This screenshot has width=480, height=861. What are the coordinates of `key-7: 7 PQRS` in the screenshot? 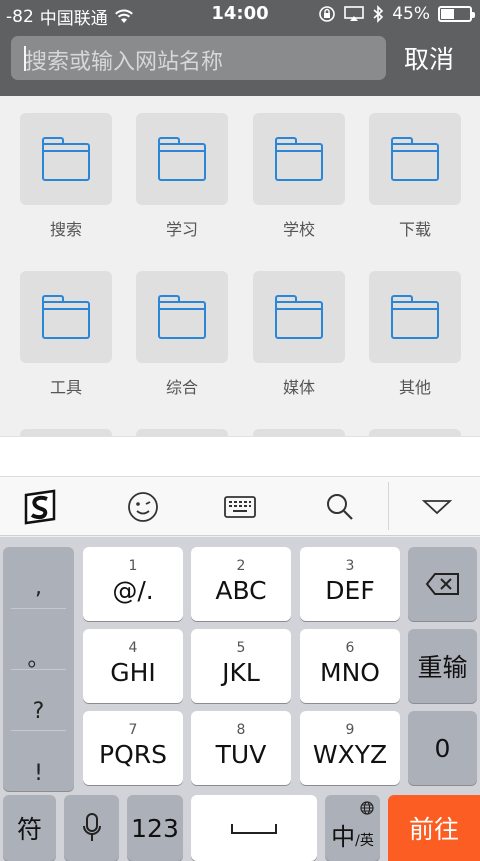 It's located at (133, 748).